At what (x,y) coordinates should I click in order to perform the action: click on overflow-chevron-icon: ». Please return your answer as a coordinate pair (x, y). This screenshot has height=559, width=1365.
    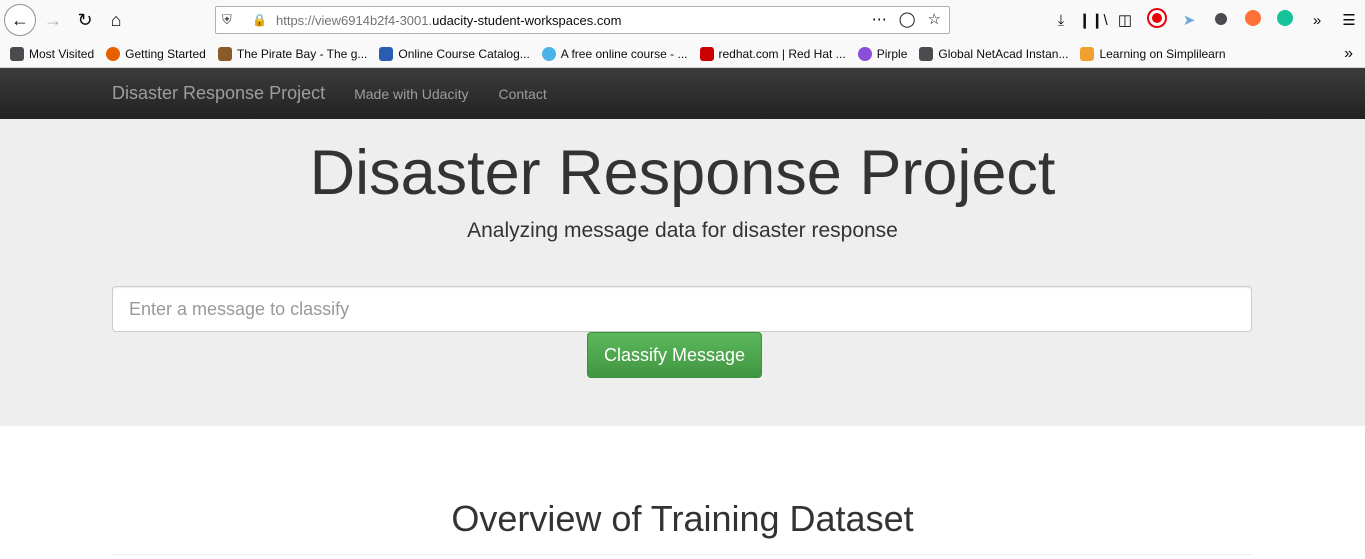
    Looking at the image, I should click on (1317, 20).